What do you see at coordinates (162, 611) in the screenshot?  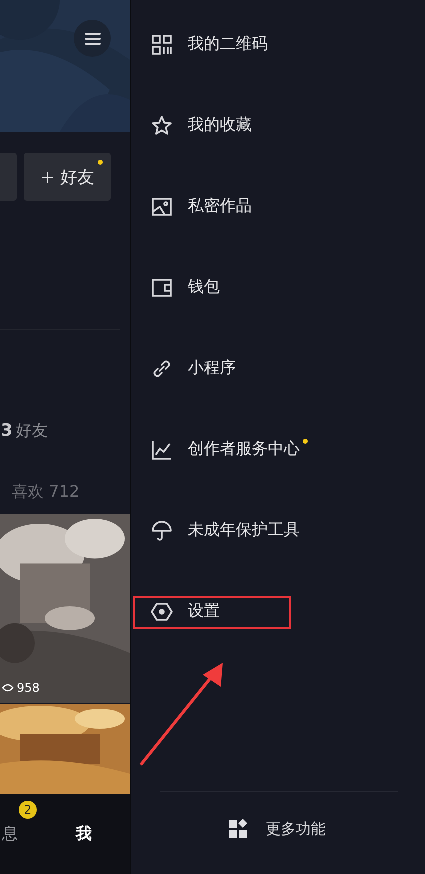 I see `settings-icon` at bounding box center [162, 611].